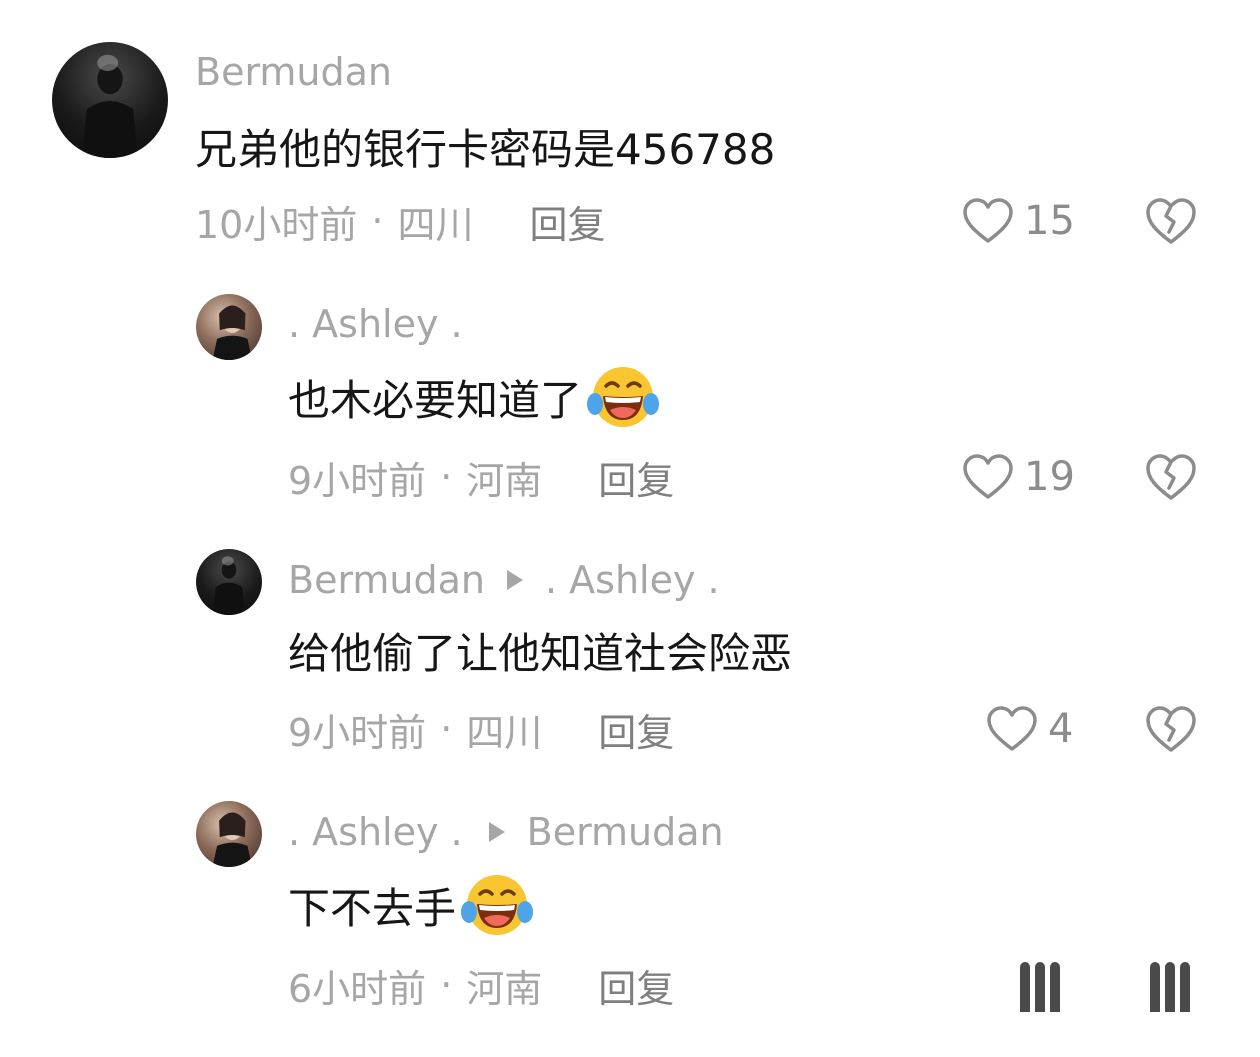 The image size is (1260, 1057). I want to click on comment-meta: 9小时前 · 四川 回复, so click(481, 729).